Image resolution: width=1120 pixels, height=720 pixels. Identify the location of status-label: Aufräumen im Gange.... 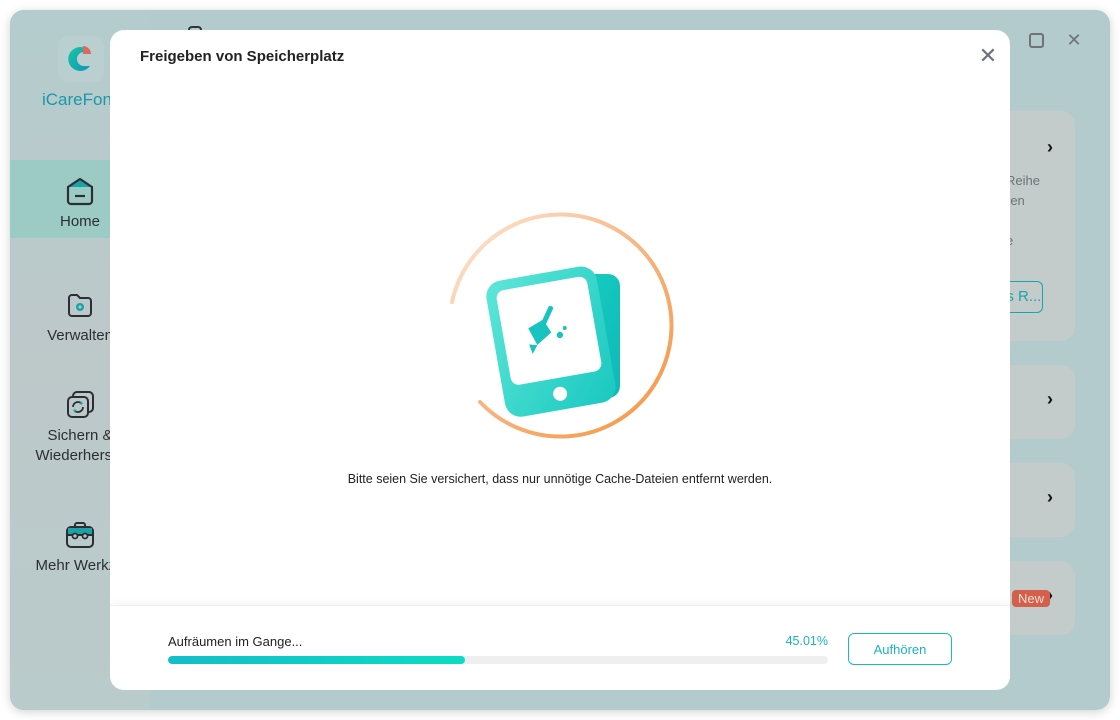
(235, 641).